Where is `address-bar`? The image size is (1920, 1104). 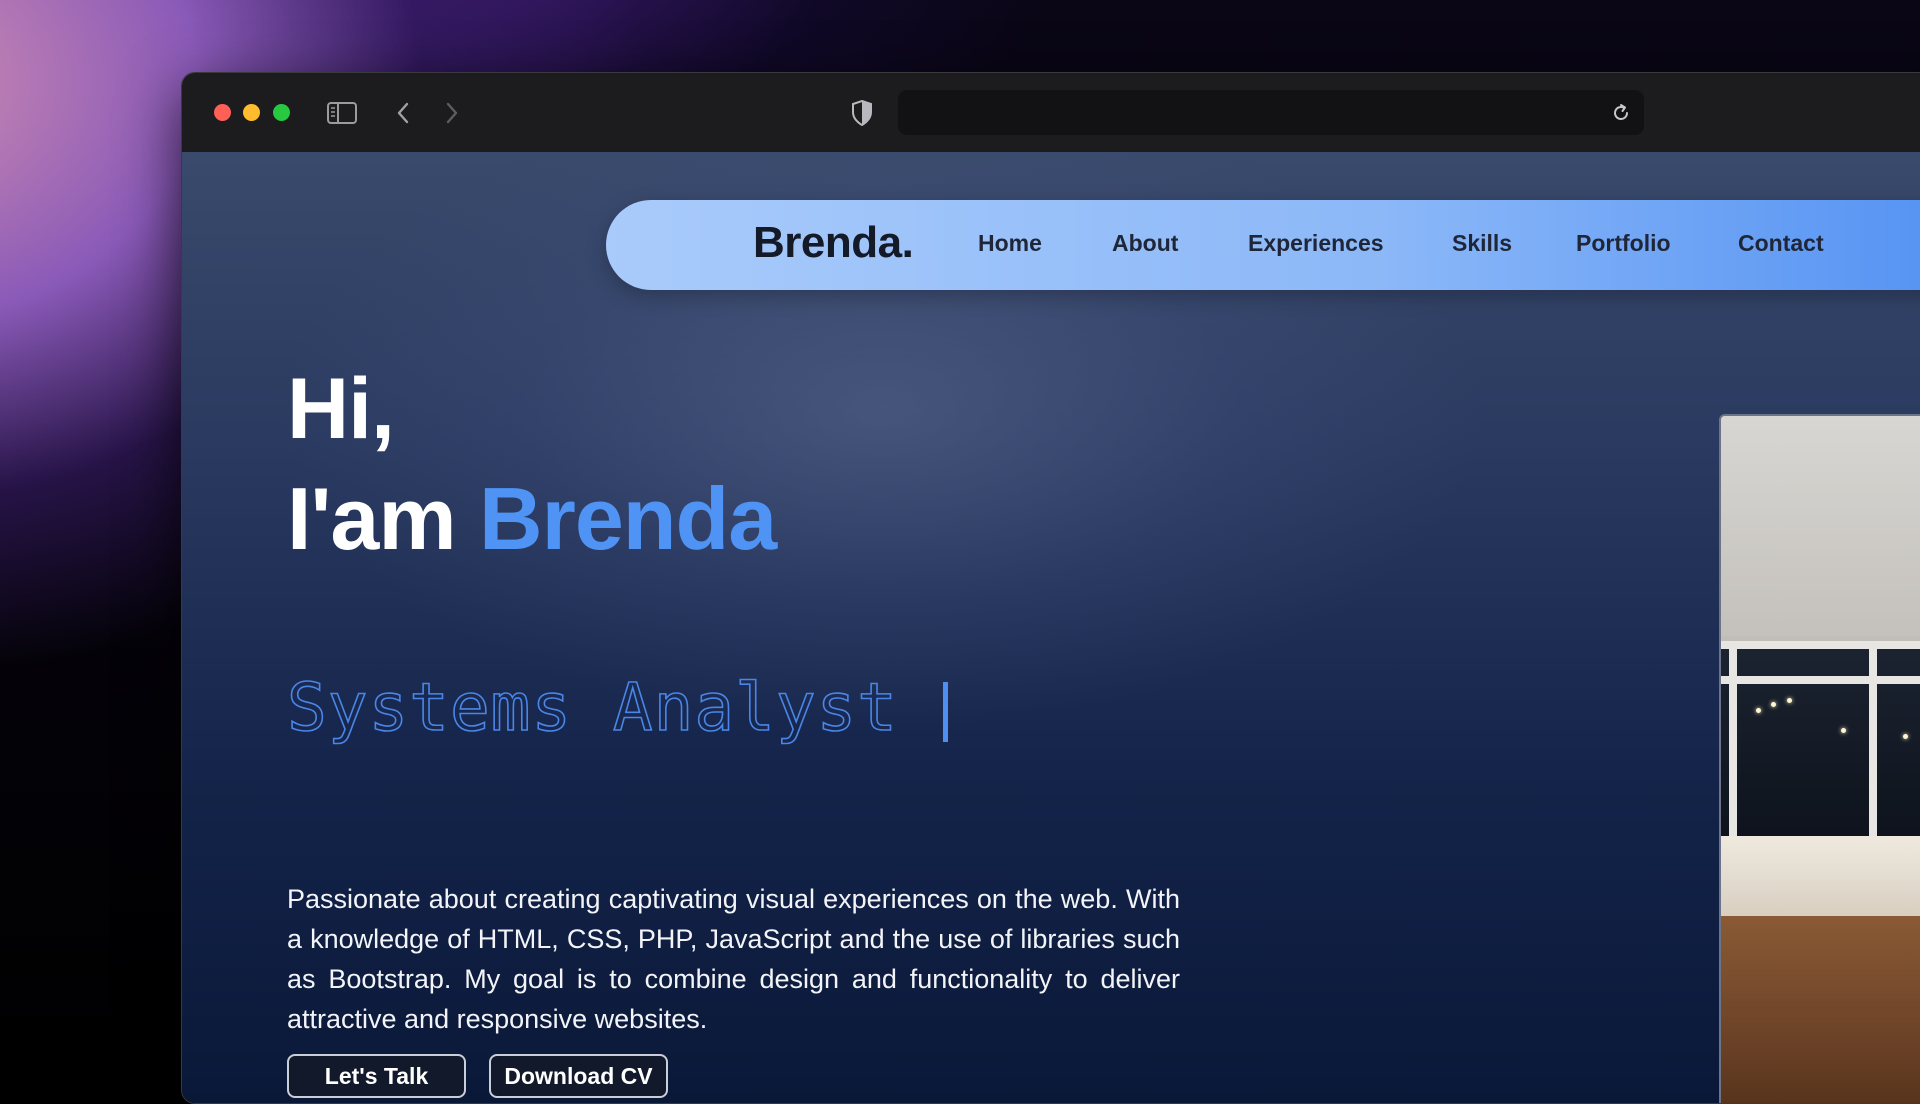 address-bar is located at coordinates (1271, 112).